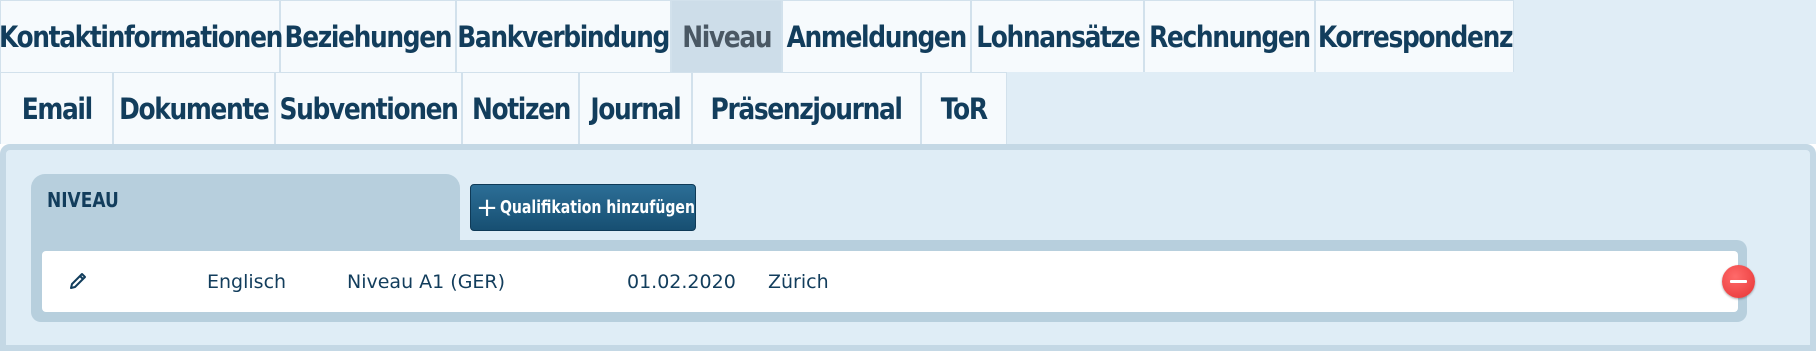 The width and height of the screenshot is (1816, 351). I want to click on tab-rechnungen: Rechnungen, so click(1229, 36).